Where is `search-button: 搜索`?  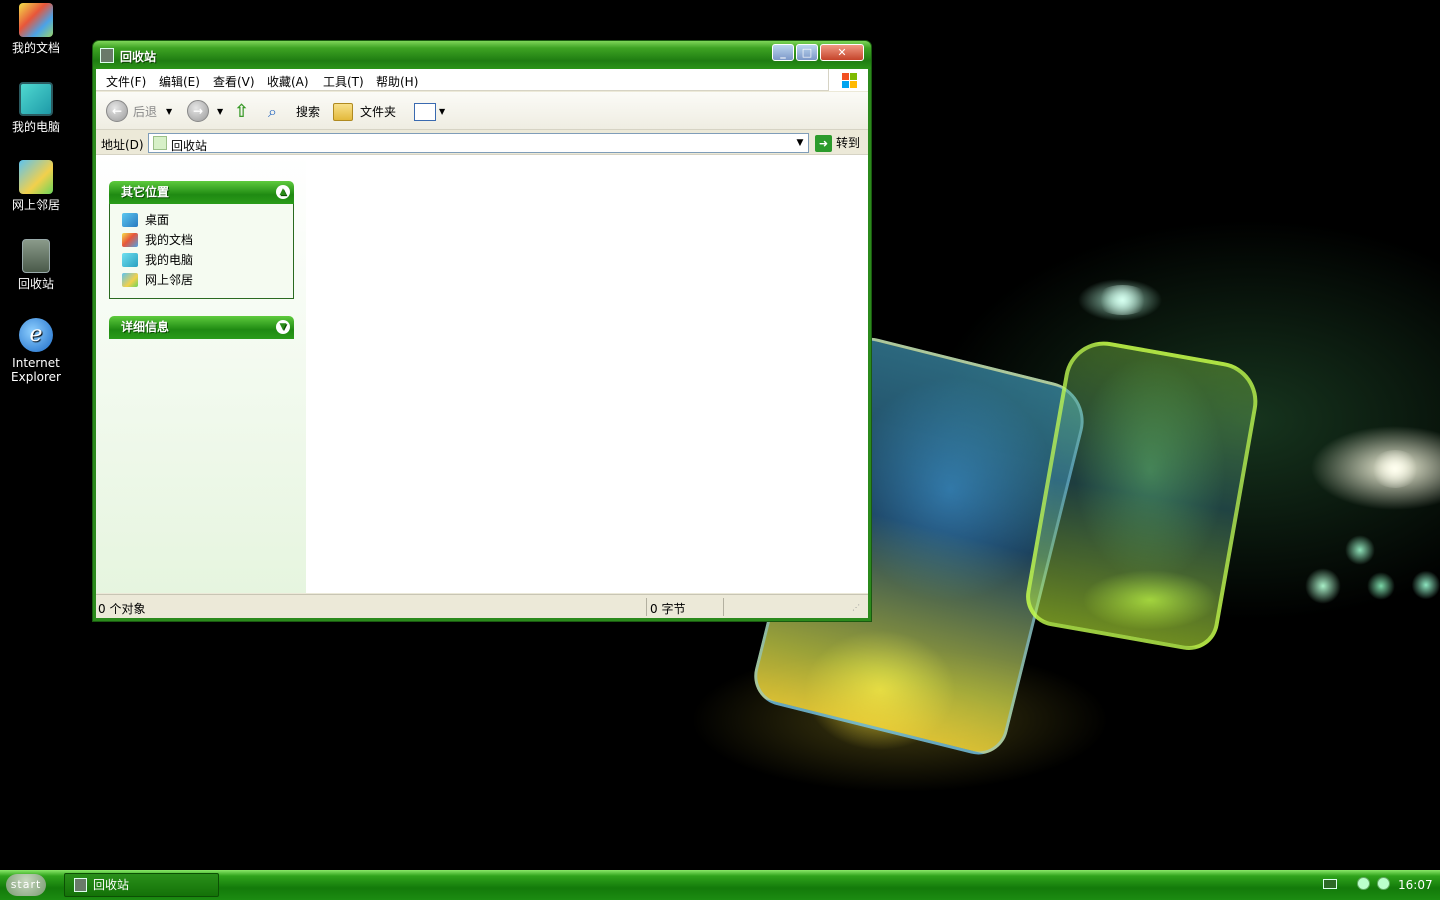
search-button: 搜索 is located at coordinates (308, 112).